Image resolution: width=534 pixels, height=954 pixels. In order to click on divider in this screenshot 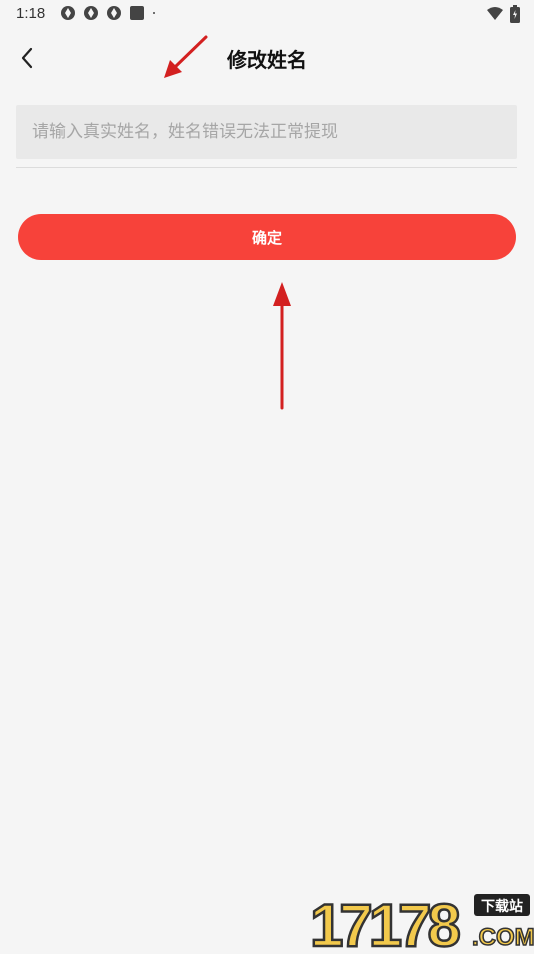, I will do `click(266, 167)`.